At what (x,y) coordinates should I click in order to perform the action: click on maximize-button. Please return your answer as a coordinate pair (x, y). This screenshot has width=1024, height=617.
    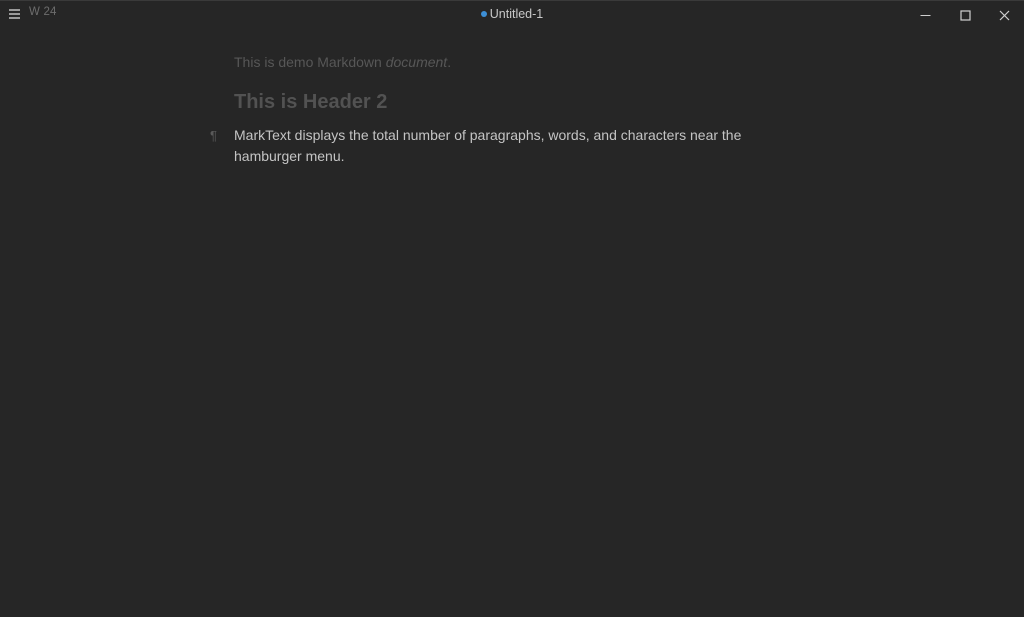
    Looking at the image, I should click on (965, 15).